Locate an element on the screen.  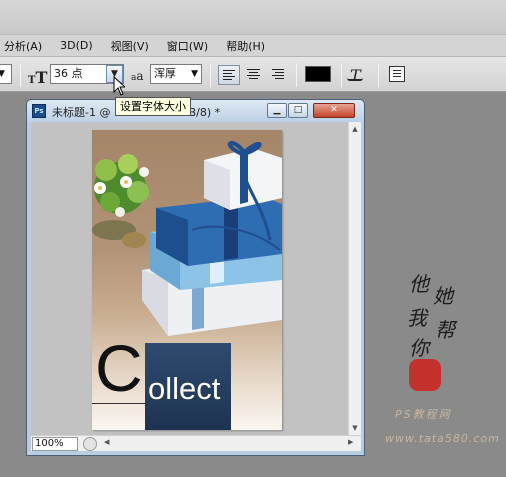
text-color-swatch is located at coordinates (318, 74).